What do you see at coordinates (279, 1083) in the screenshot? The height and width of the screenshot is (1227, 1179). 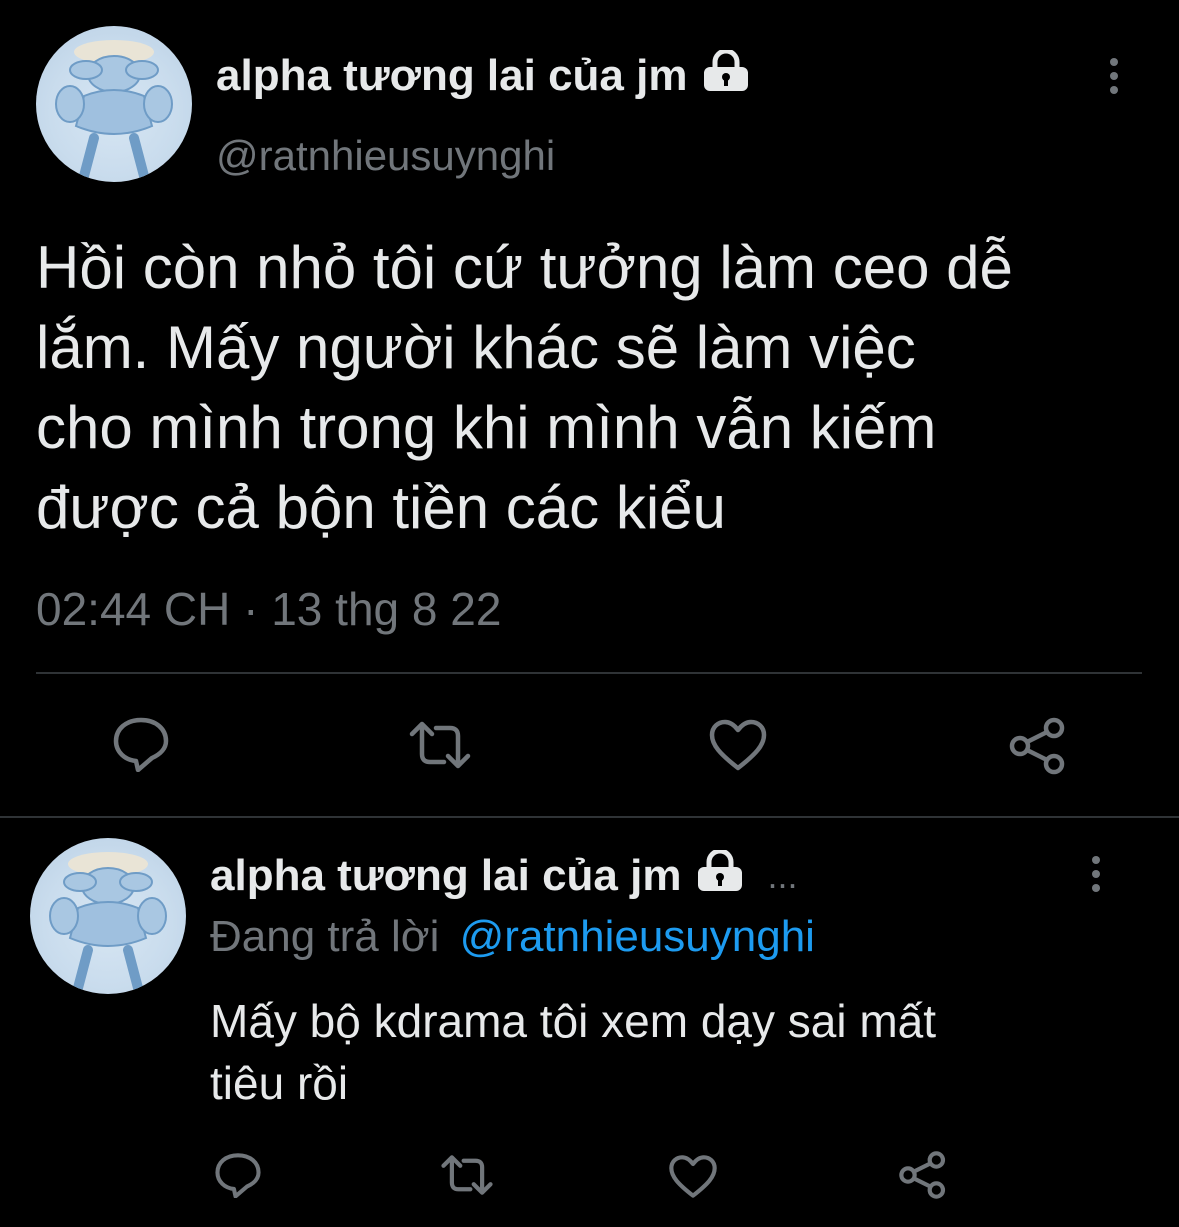 I see `reply-text-line: tiêu rồi` at bounding box center [279, 1083].